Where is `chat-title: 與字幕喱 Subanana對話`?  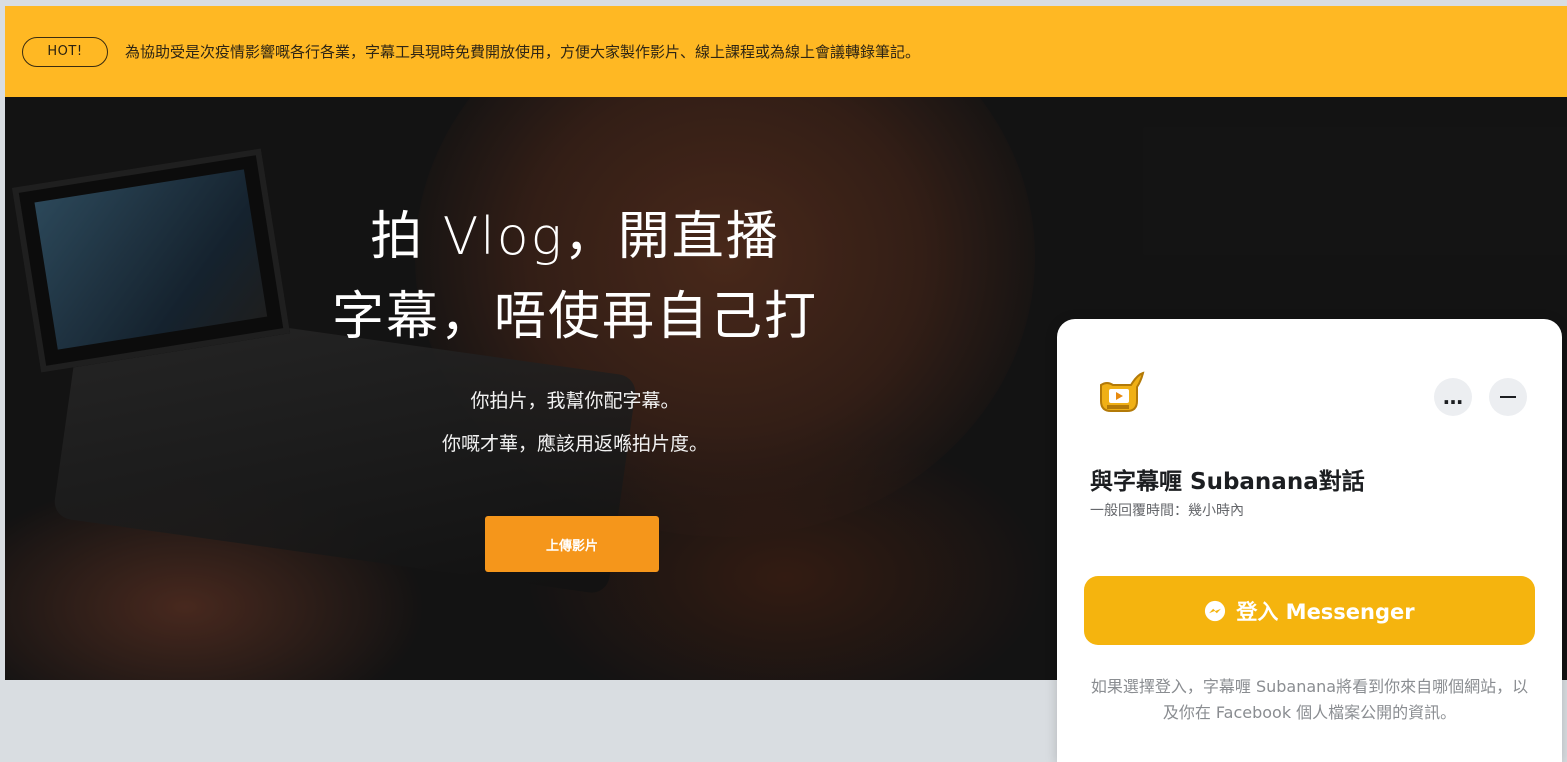 chat-title: 與字幕喱 Subanana對話 is located at coordinates (1227, 482).